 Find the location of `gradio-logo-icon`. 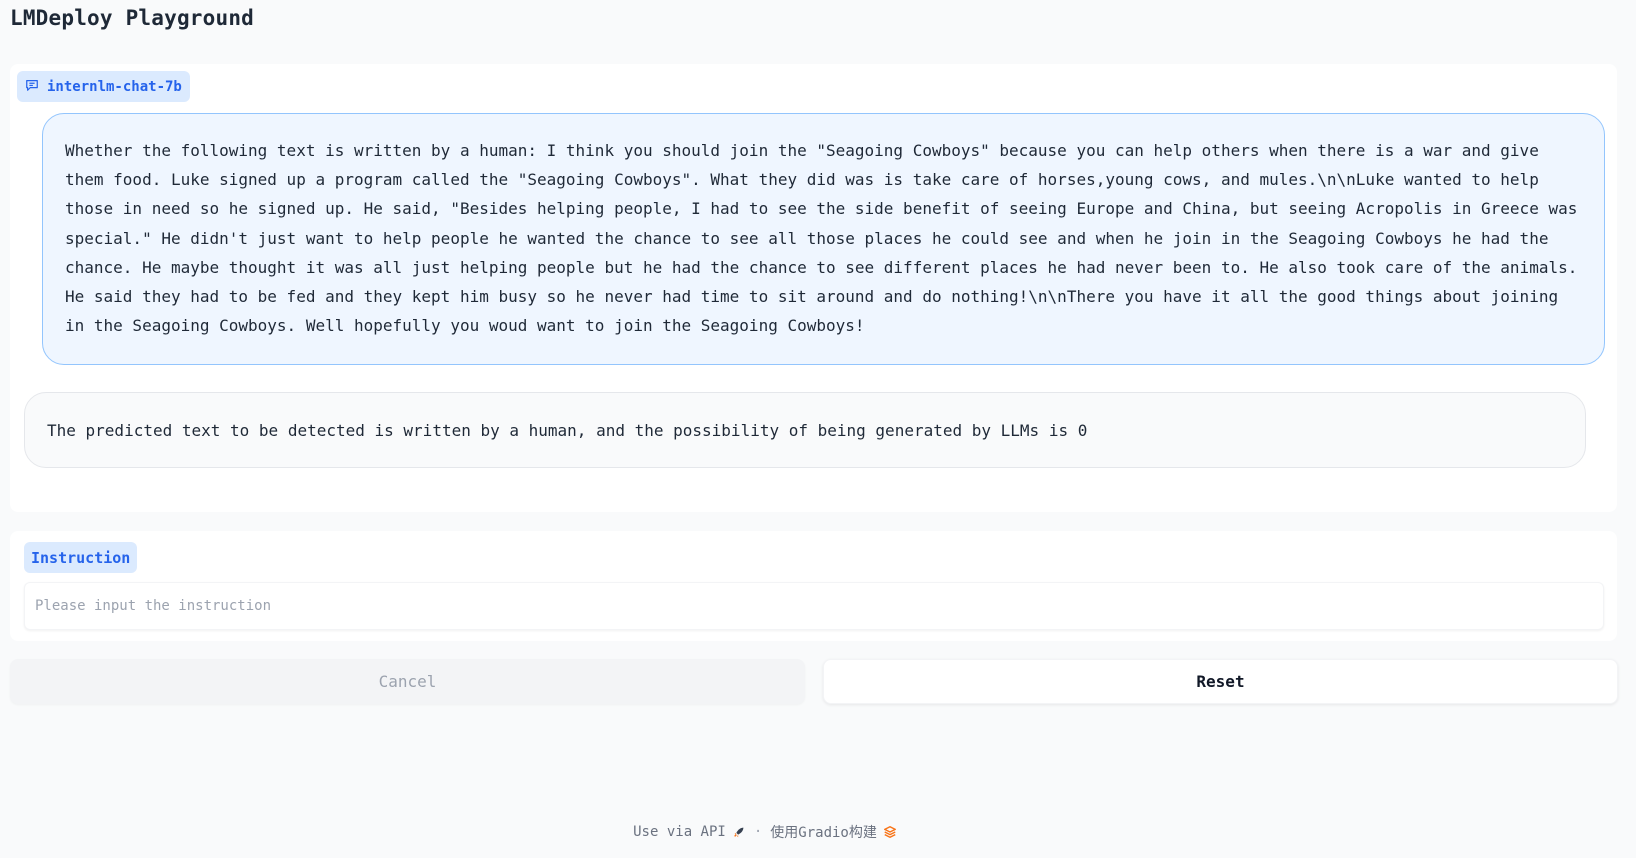

gradio-logo-icon is located at coordinates (890, 832).